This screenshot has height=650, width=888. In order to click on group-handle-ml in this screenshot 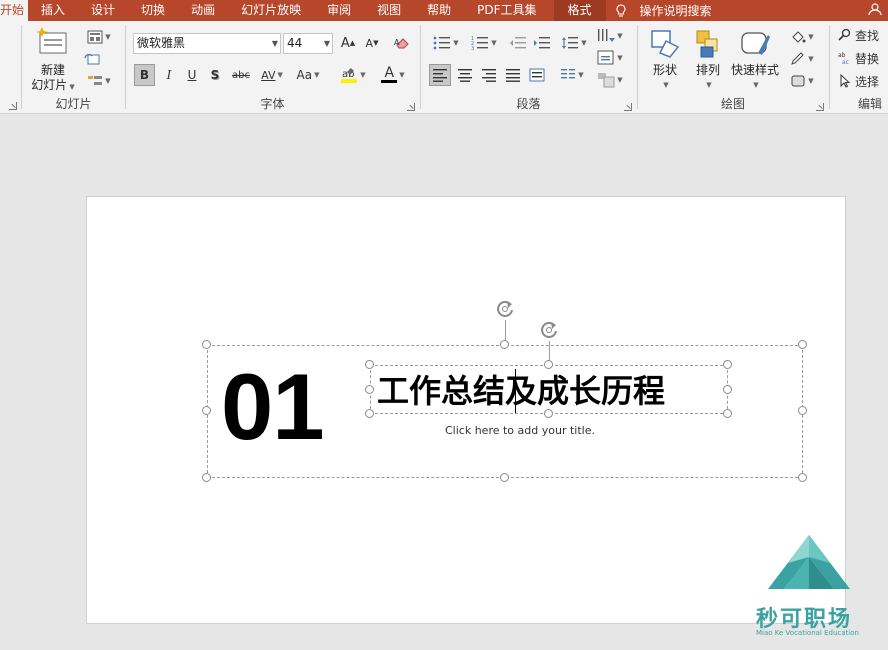, I will do `click(206, 410)`.